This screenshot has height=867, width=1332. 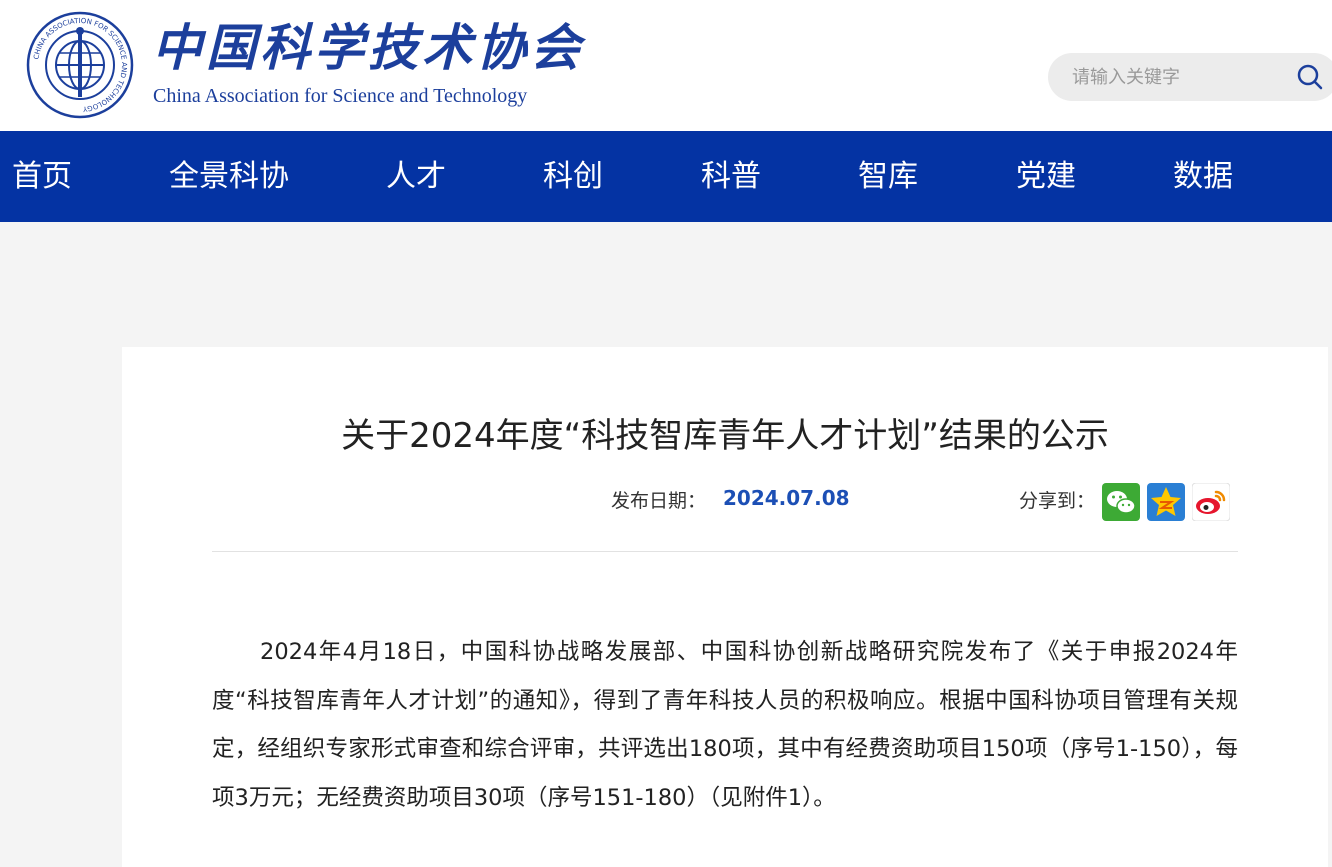 What do you see at coordinates (573, 176) in the screenshot?
I see `nav-item-innovation: 科创` at bounding box center [573, 176].